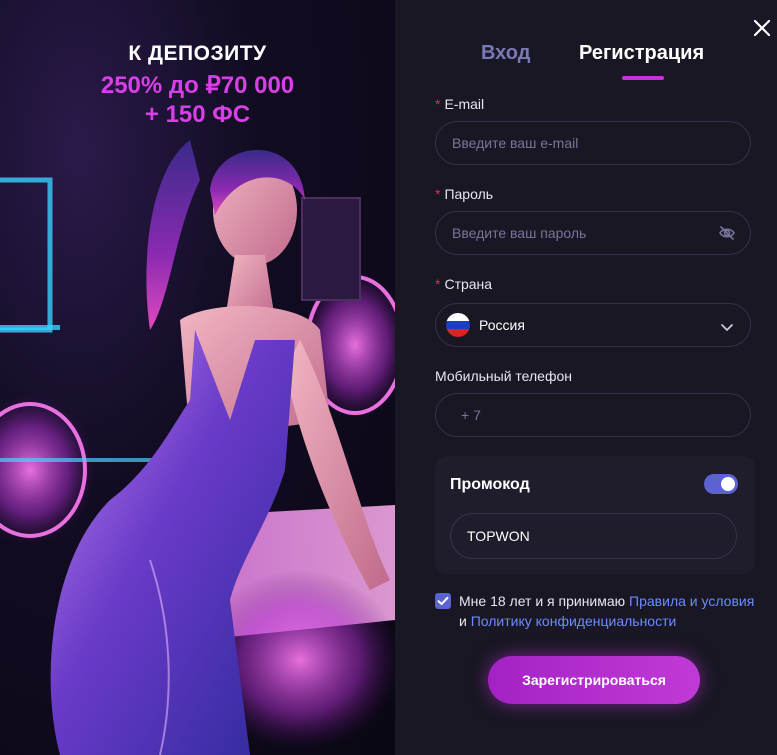 This screenshot has width=777, height=755. Describe the element at coordinates (505, 53) in the screenshot. I see `tab-login: Вход` at that location.